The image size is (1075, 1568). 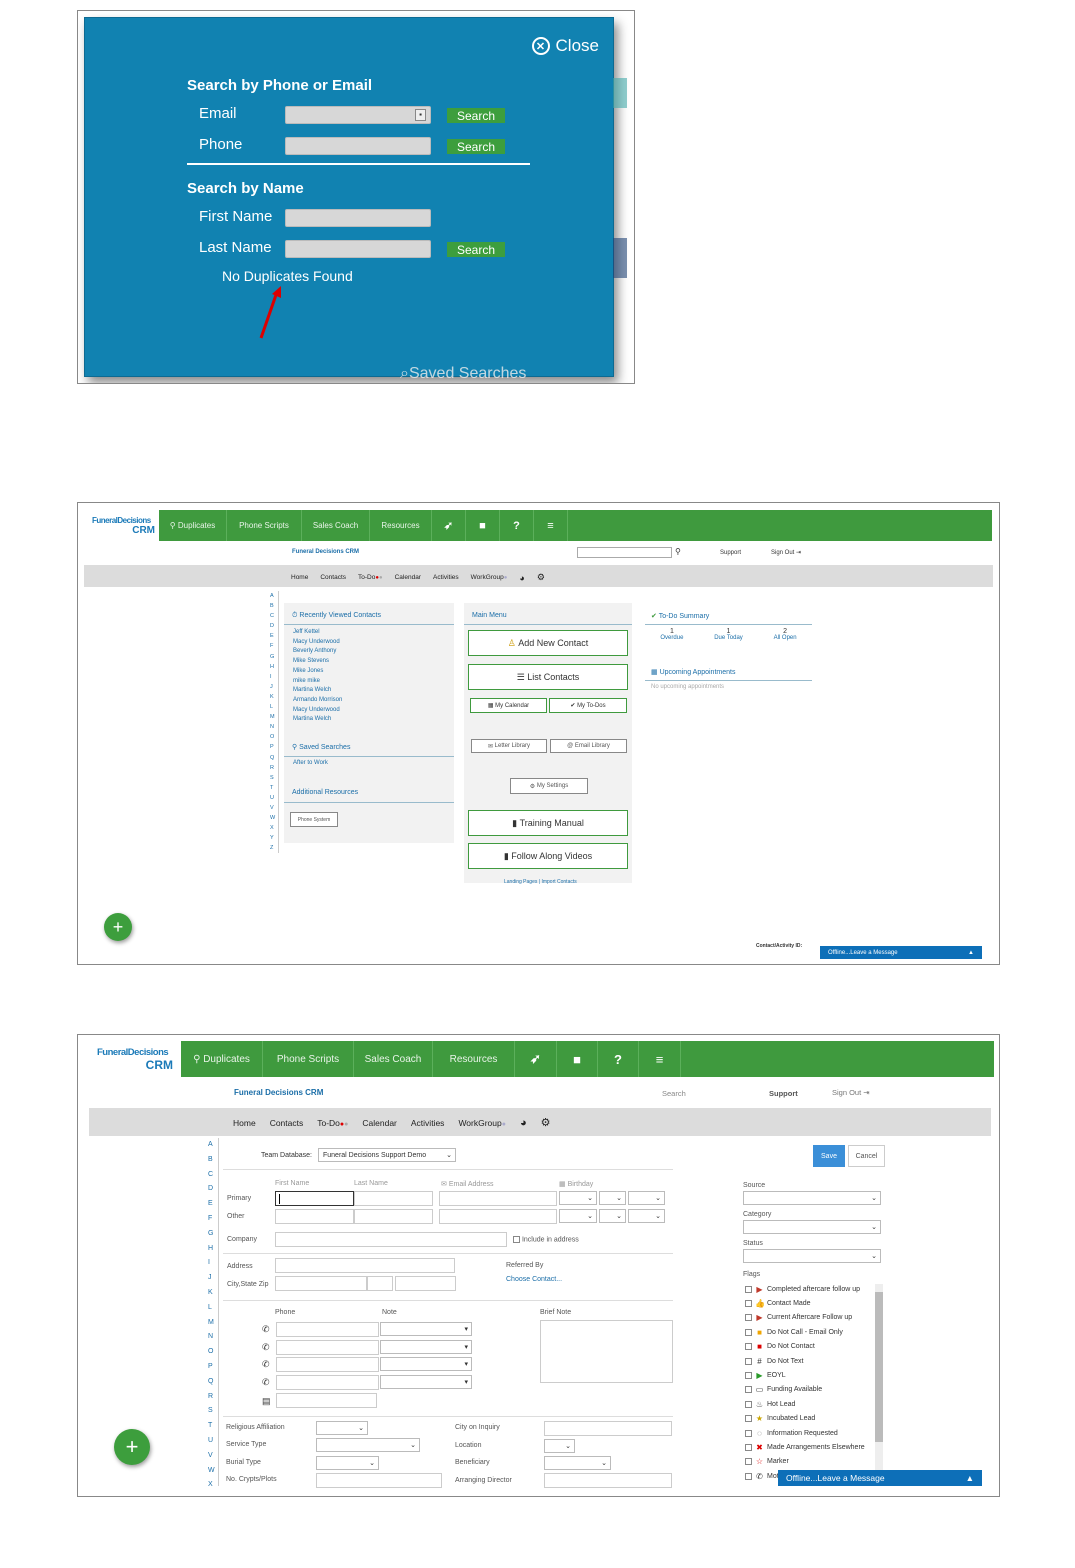 I want to click on logo: FuneralDecisions CRM, so click(x=121, y=525).